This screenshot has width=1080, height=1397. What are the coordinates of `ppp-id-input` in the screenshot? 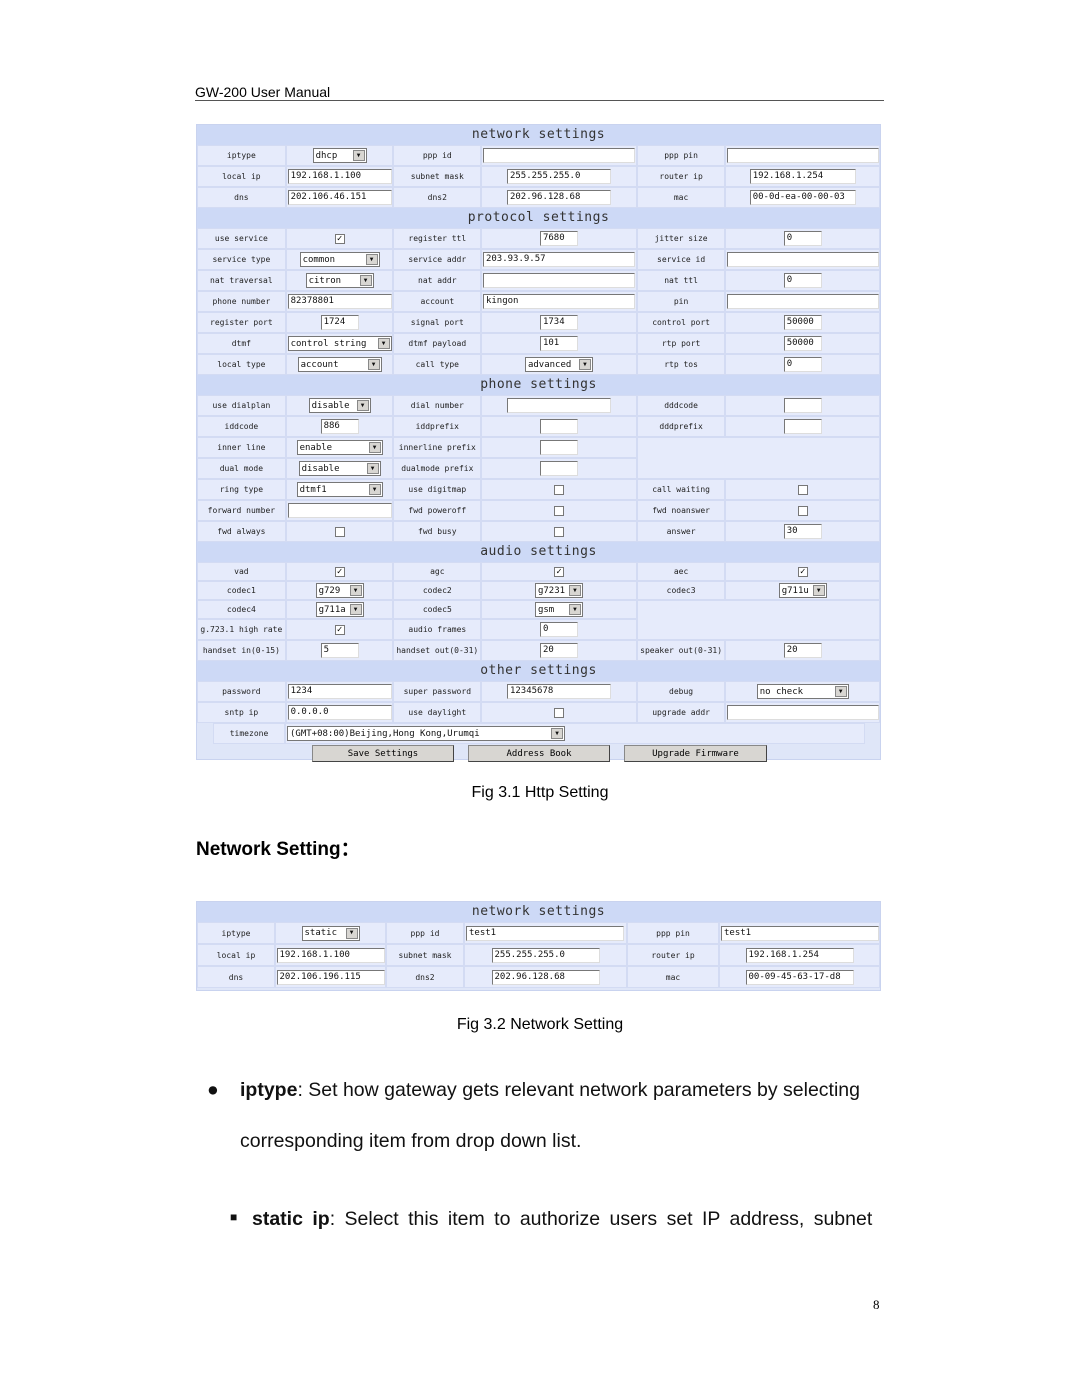 It's located at (558, 155).